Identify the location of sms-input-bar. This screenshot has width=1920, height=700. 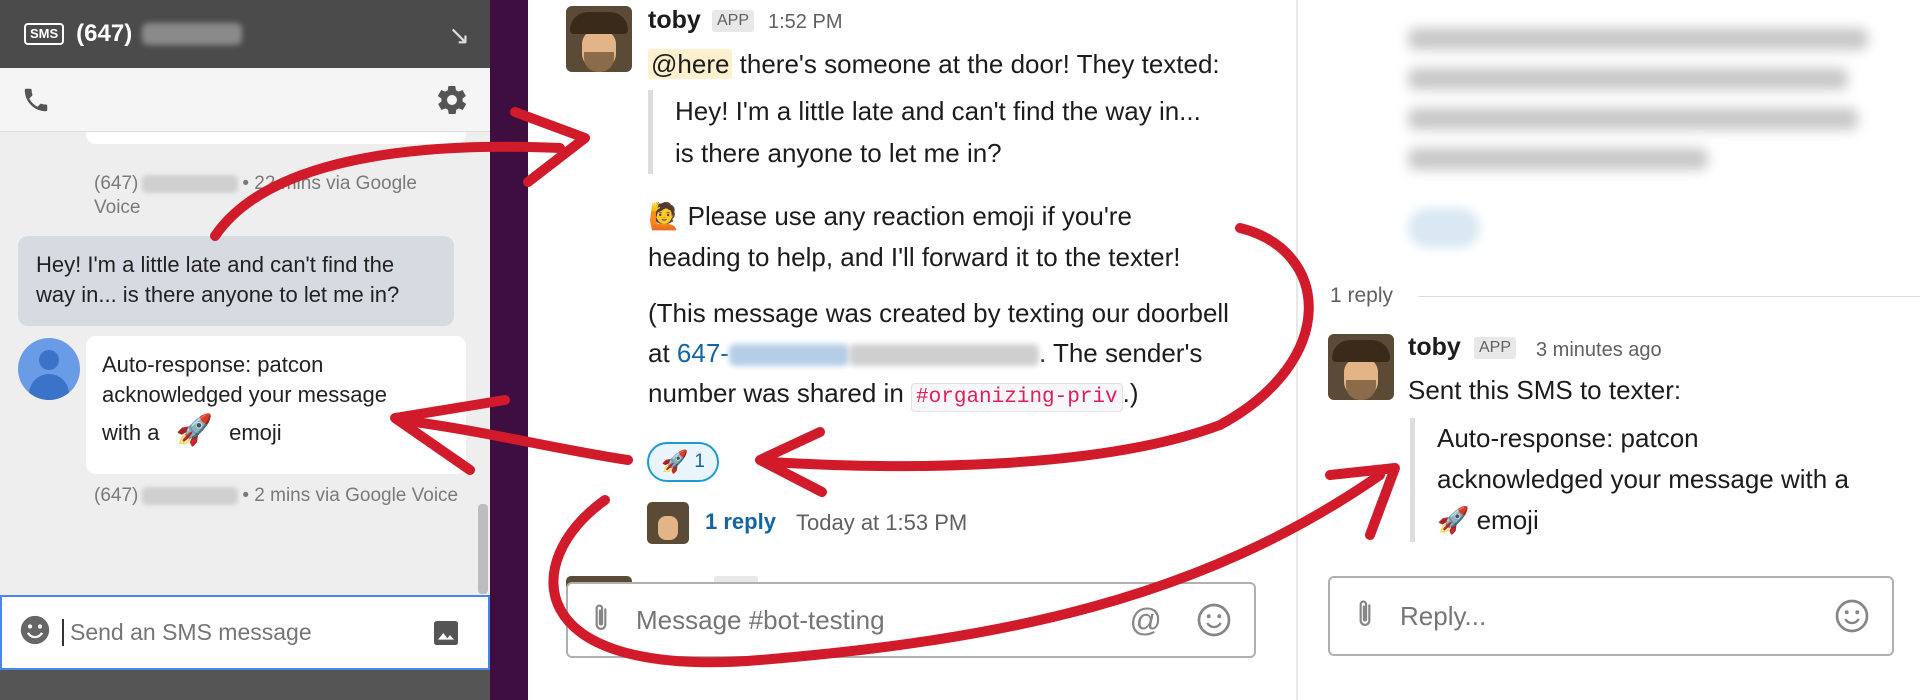
(245, 632).